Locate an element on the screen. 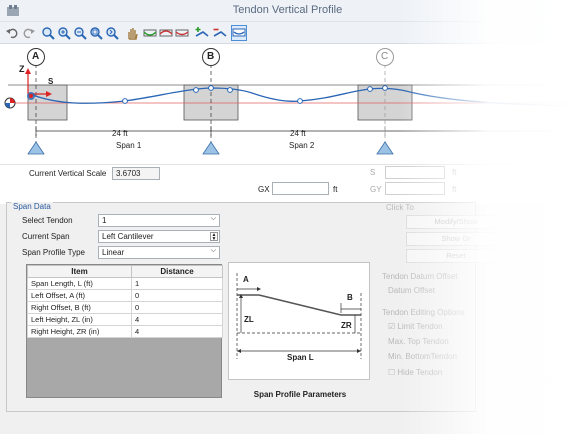  vertical-scale-field: 3.6703 is located at coordinates (136, 173).